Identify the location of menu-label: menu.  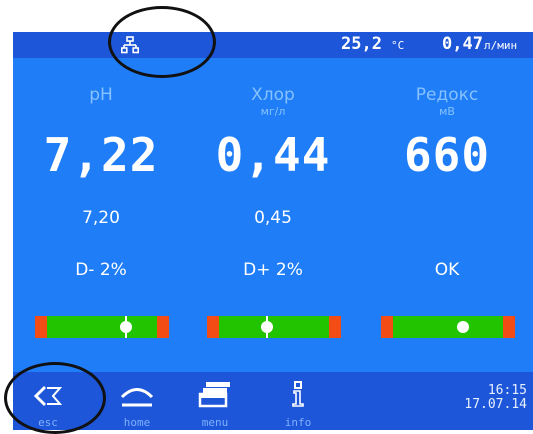
(215, 422).